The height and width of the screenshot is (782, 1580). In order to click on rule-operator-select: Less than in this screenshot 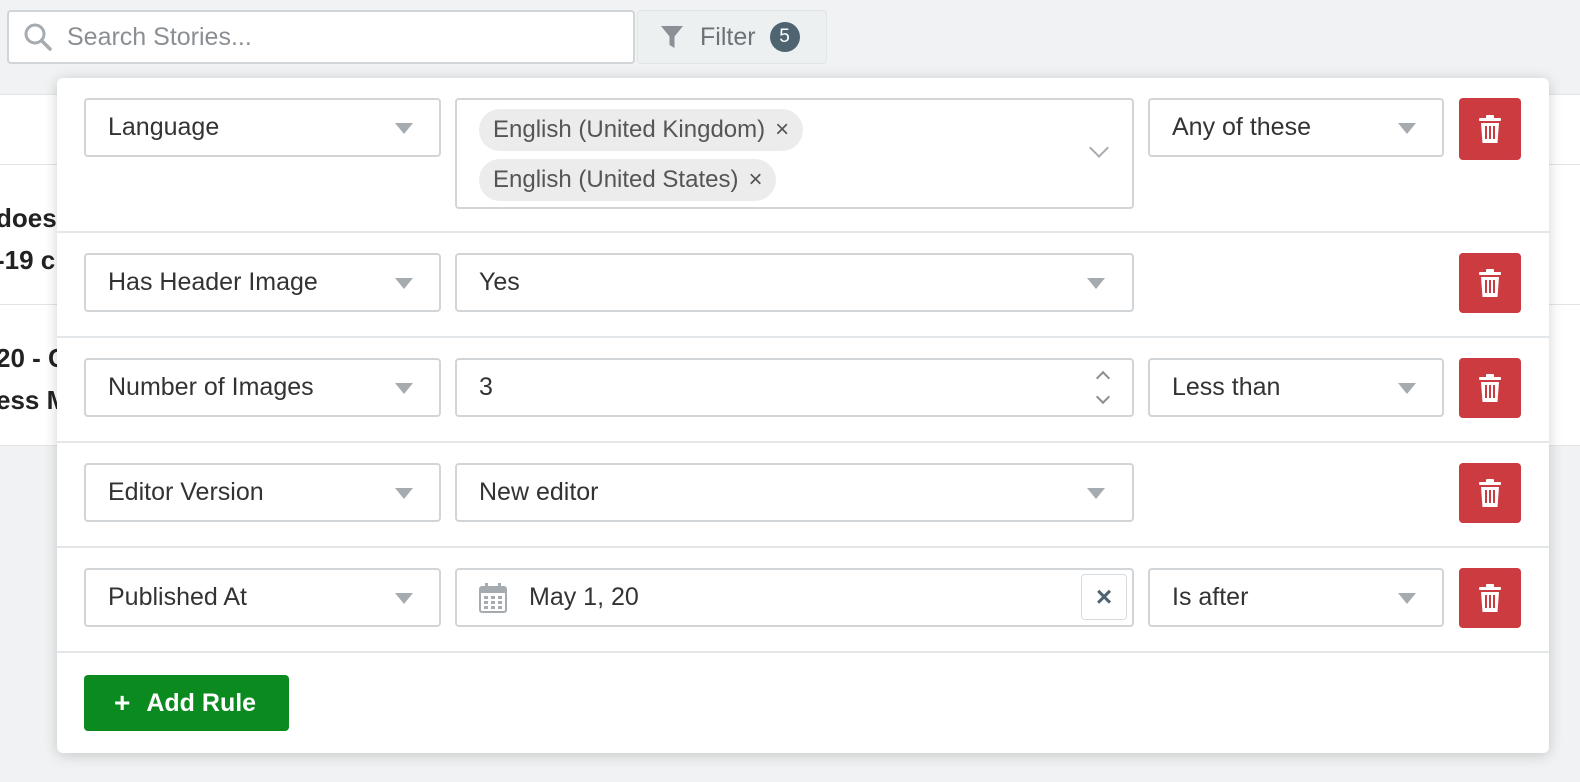, I will do `click(1296, 387)`.